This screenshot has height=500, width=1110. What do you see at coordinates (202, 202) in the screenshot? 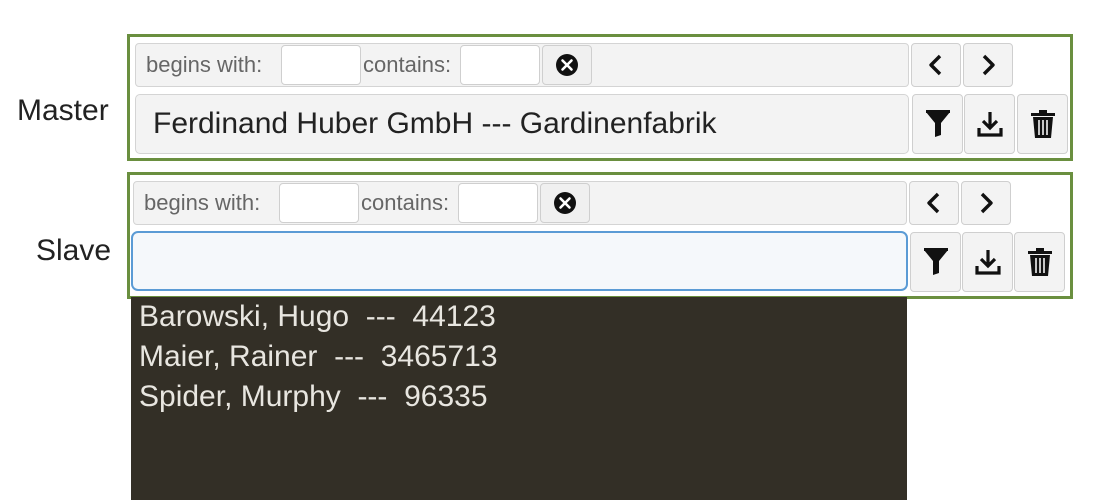
I see `slave-begins-with-label: begins with:` at bounding box center [202, 202].